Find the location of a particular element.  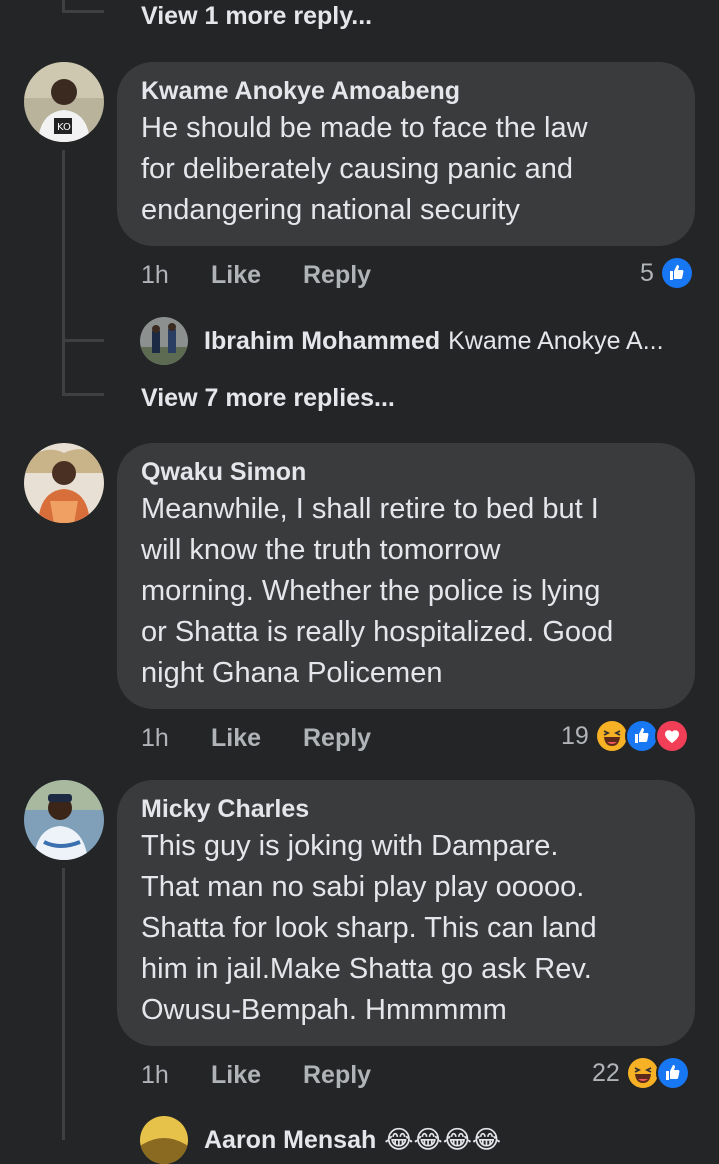

thread-line-top is located at coordinates (63, 5).